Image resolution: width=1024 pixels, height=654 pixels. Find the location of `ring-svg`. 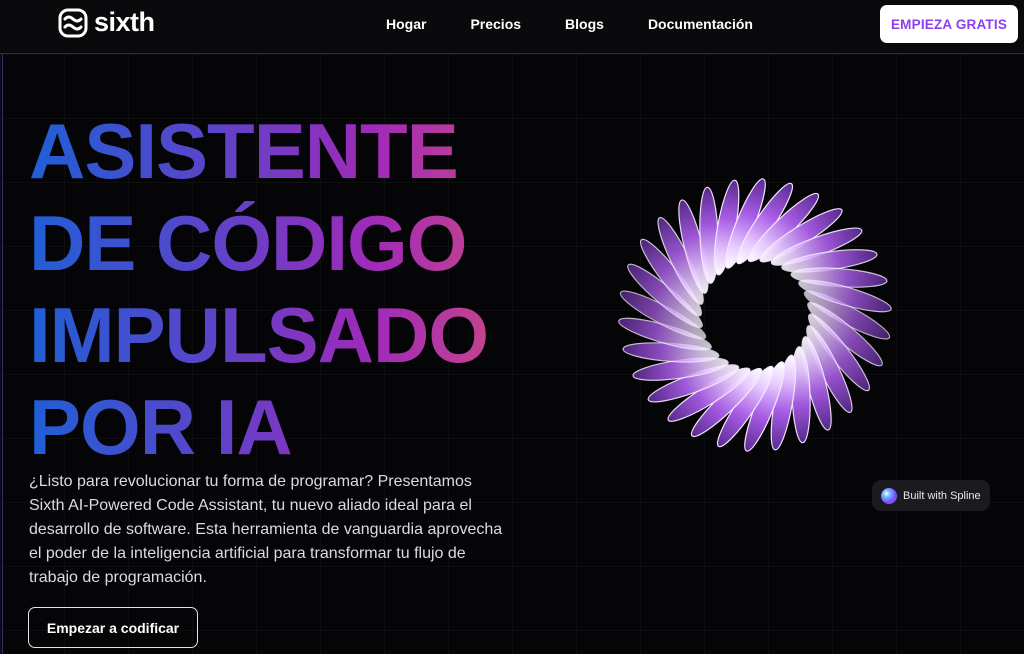

ring-svg is located at coordinates (755, 315).